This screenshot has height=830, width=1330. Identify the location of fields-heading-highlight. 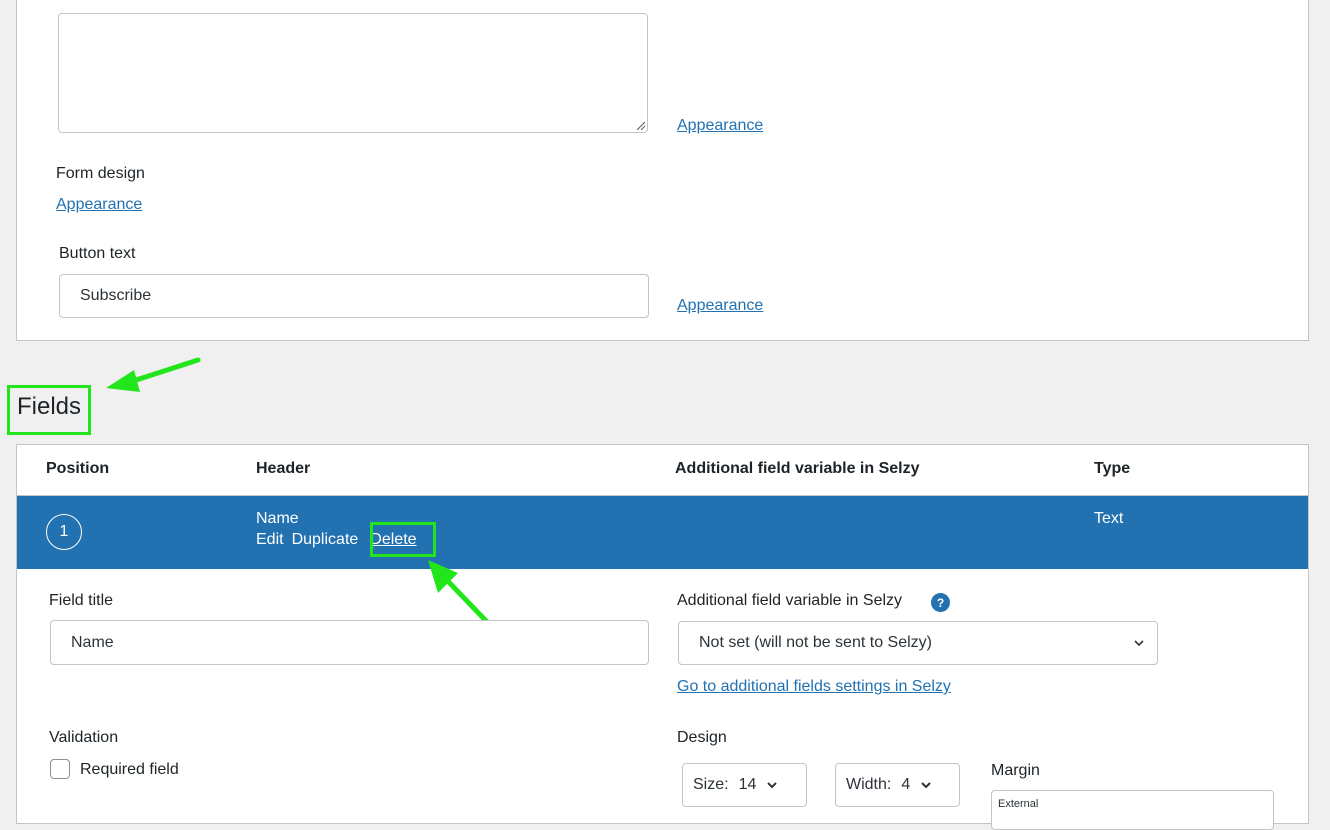
(49, 410).